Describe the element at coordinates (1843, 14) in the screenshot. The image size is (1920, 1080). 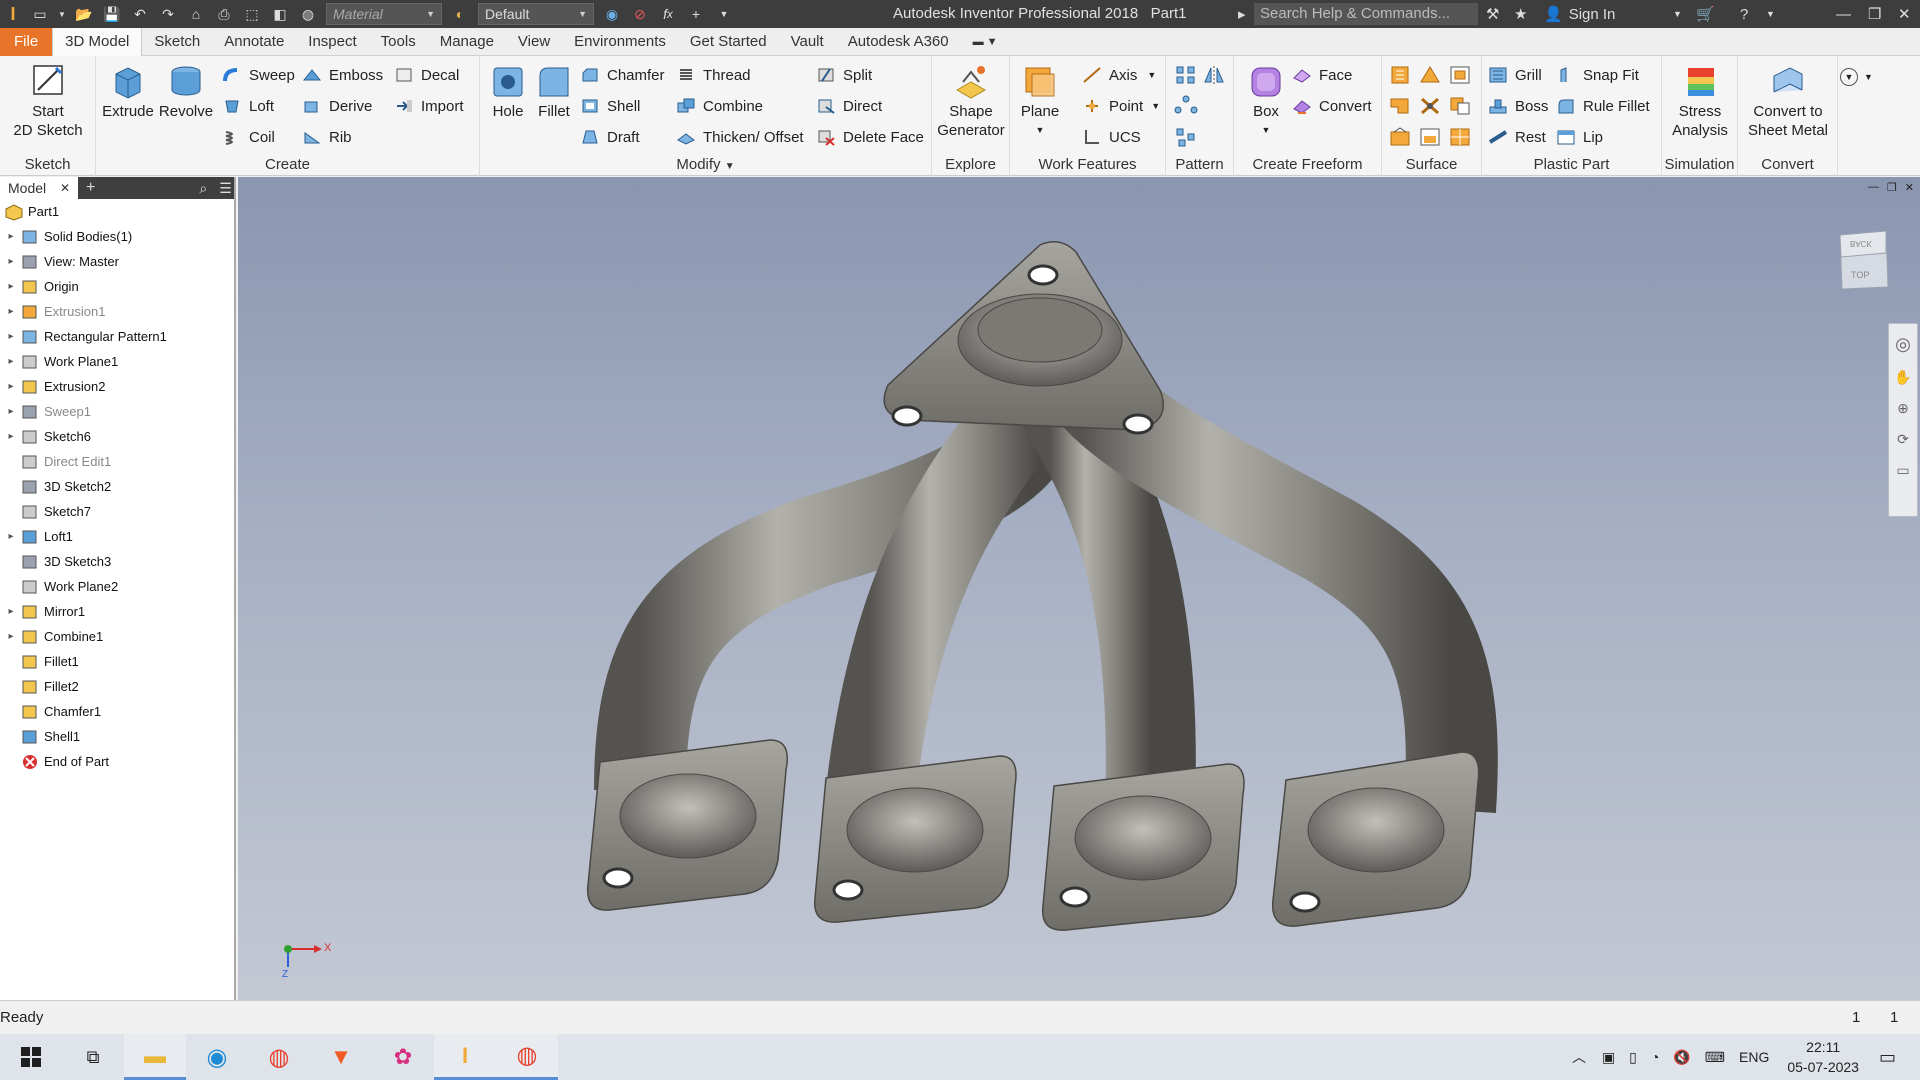
I see `minimize-icon: —` at that location.